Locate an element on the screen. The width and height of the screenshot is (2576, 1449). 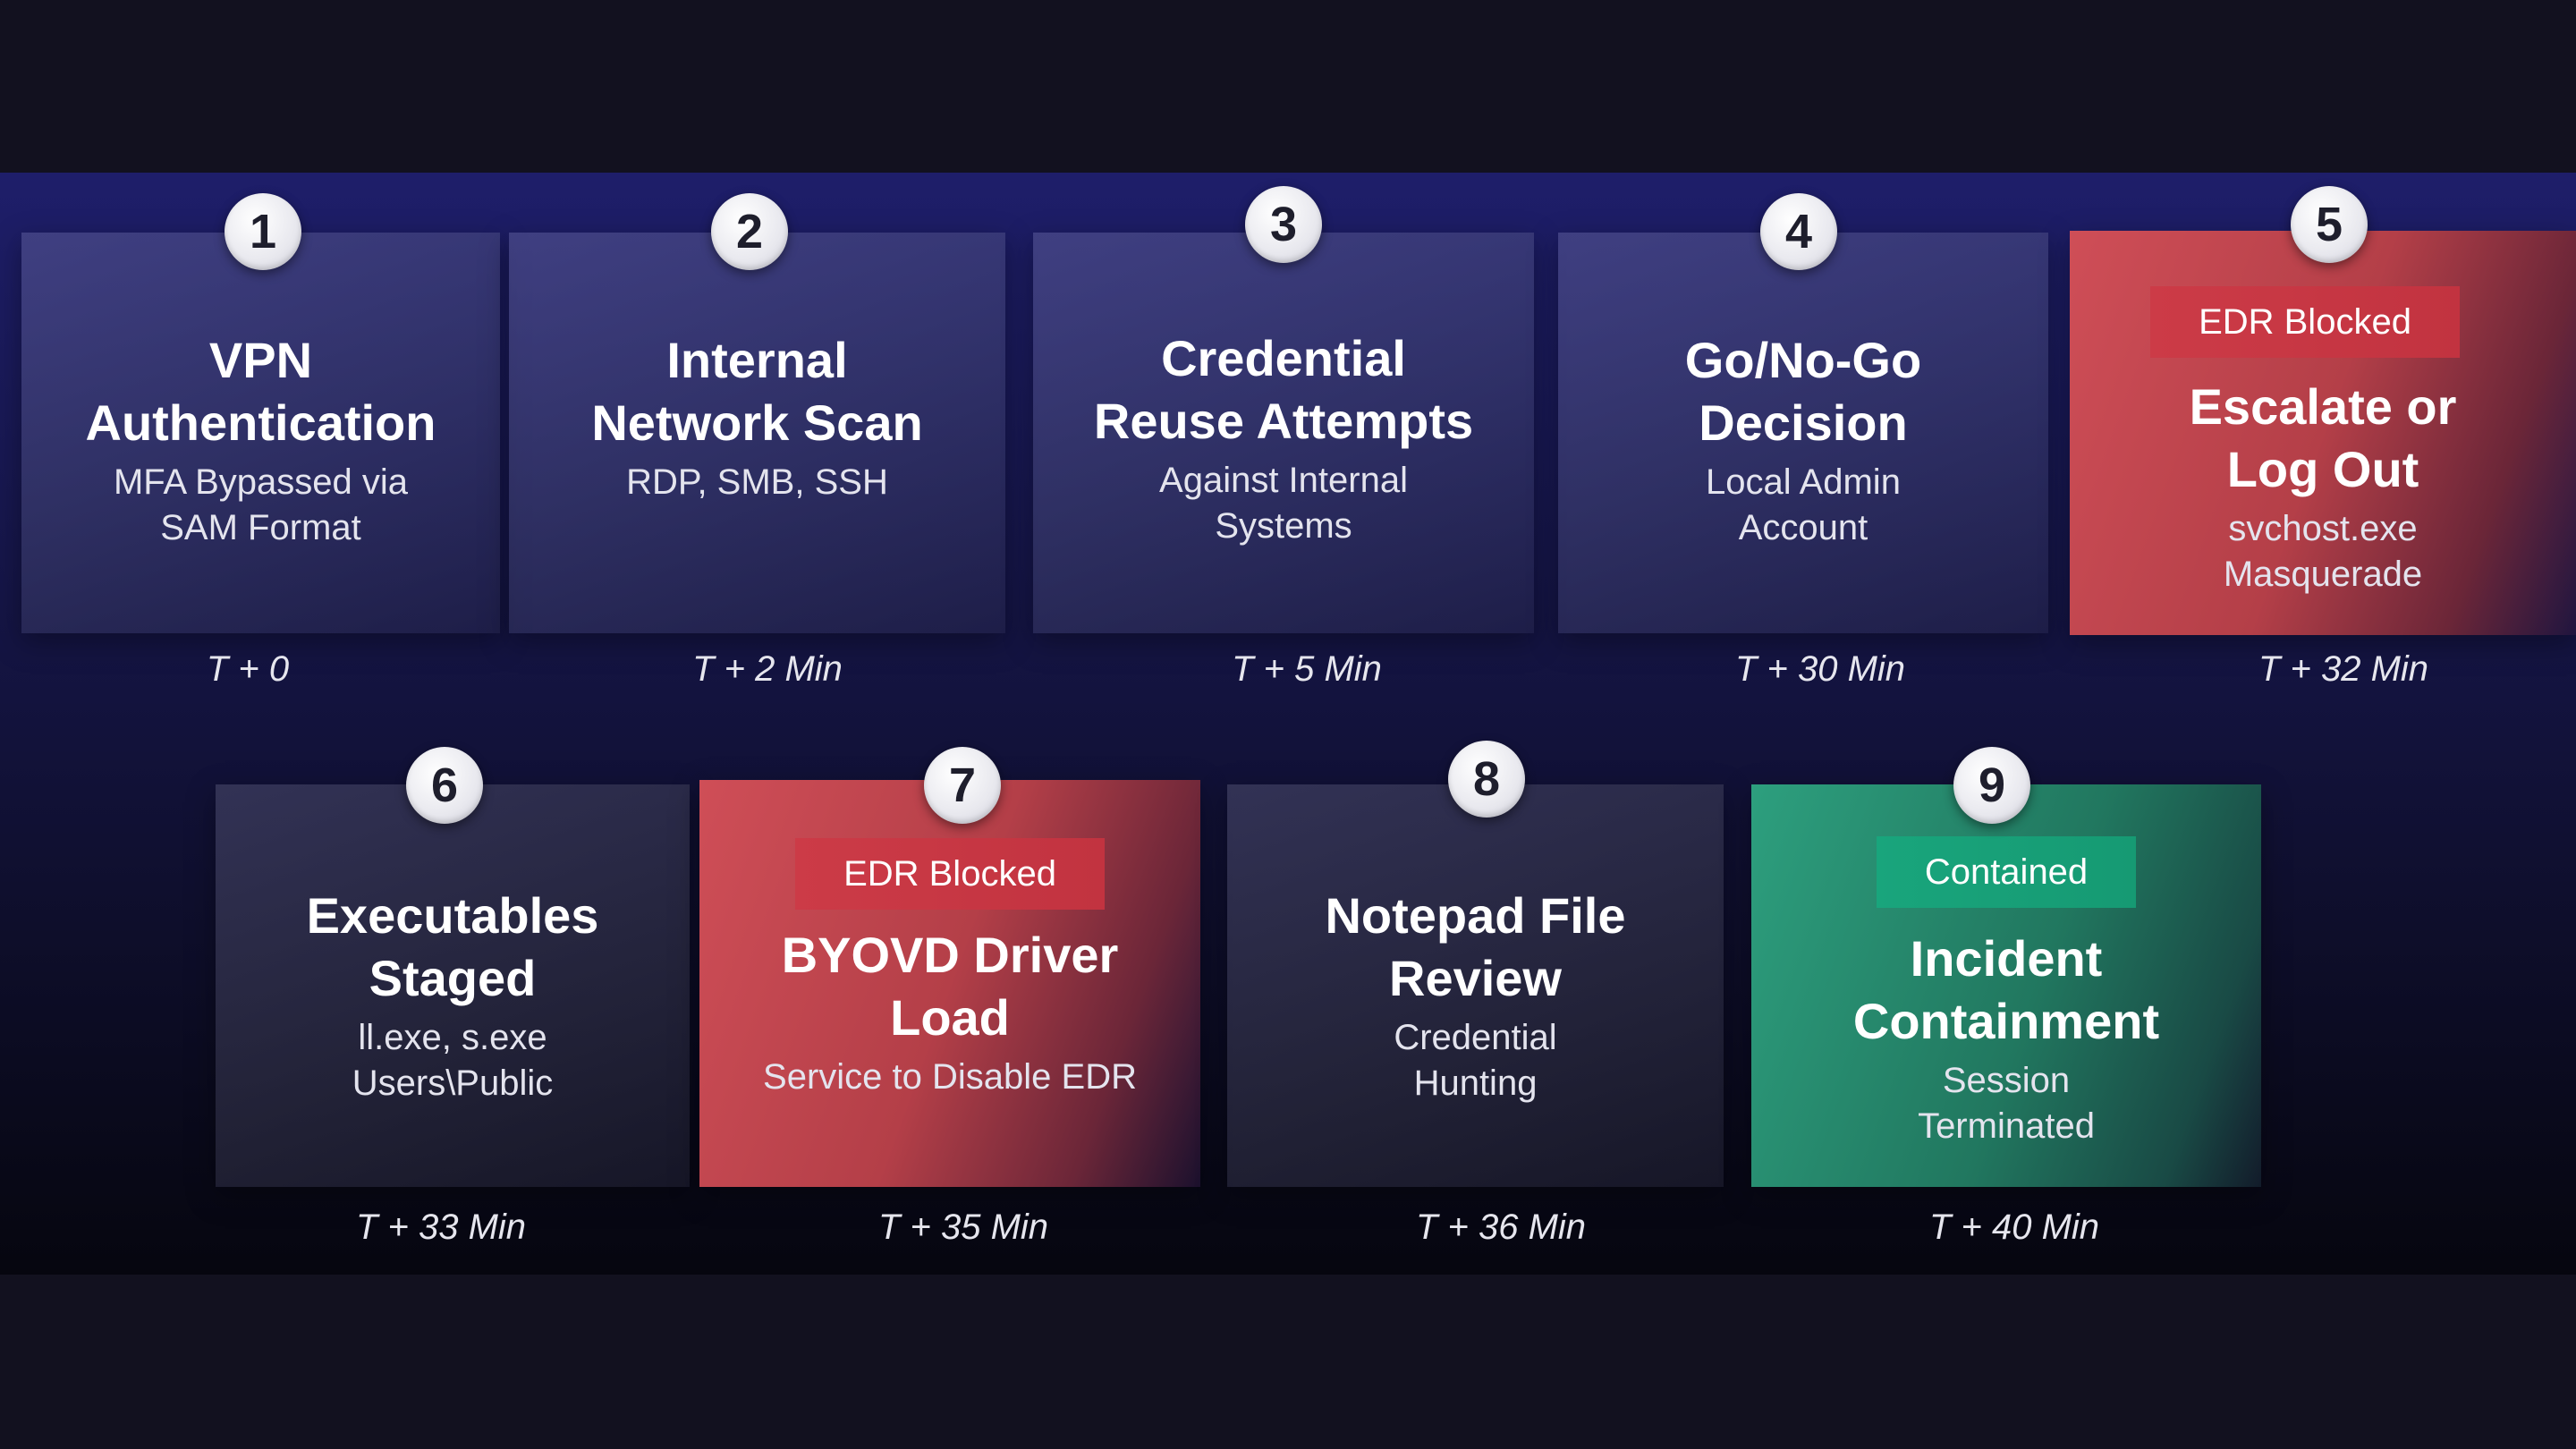
step-title: Notepad File Review is located at coordinates (1475, 947).